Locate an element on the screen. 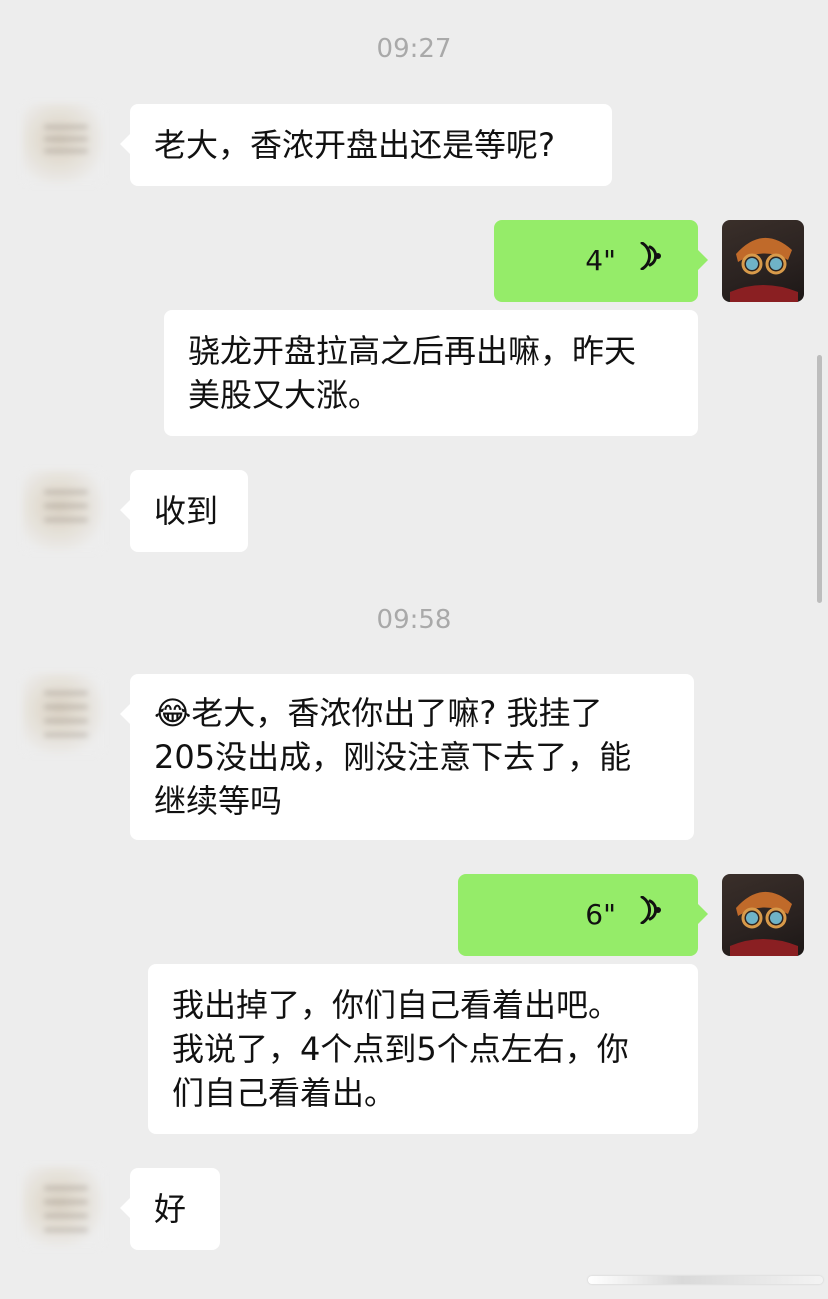 Image resolution: width=828 pixels, height=1299 pixels. message-text: 老大，香浓你出了嘛? 我挂了 is located at coordinates (397, 713).